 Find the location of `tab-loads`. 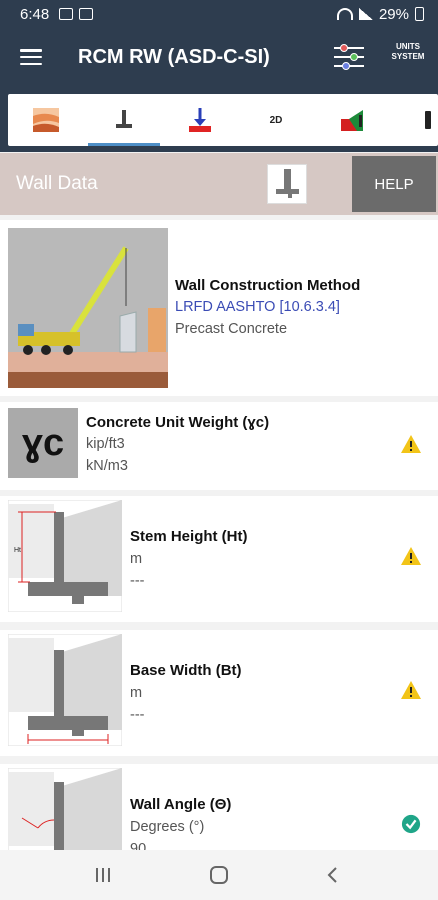

tab-loads is located at coordinates (200, 120).